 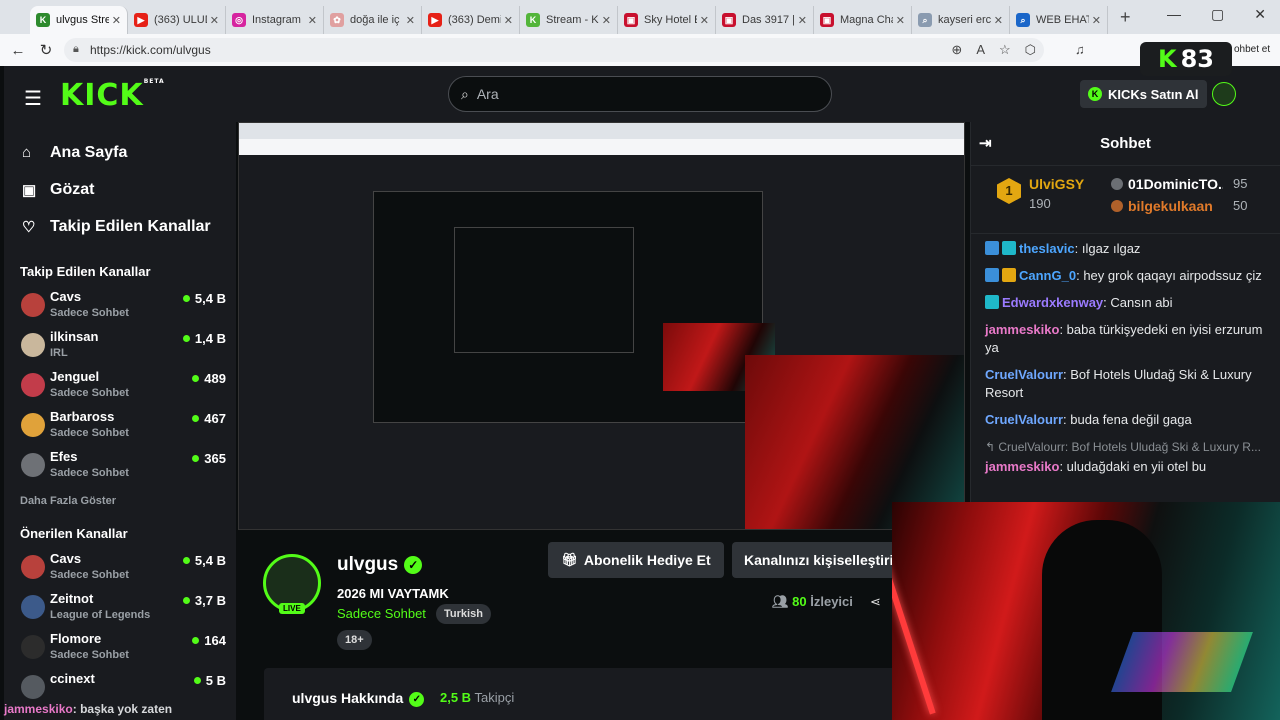 I want to click on read-aloud-icon: A, so click(x=980, y=50).